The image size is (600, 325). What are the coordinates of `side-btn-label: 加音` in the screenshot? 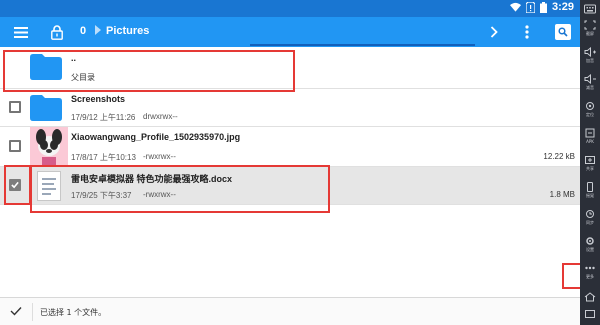 It's located at (590, 60).